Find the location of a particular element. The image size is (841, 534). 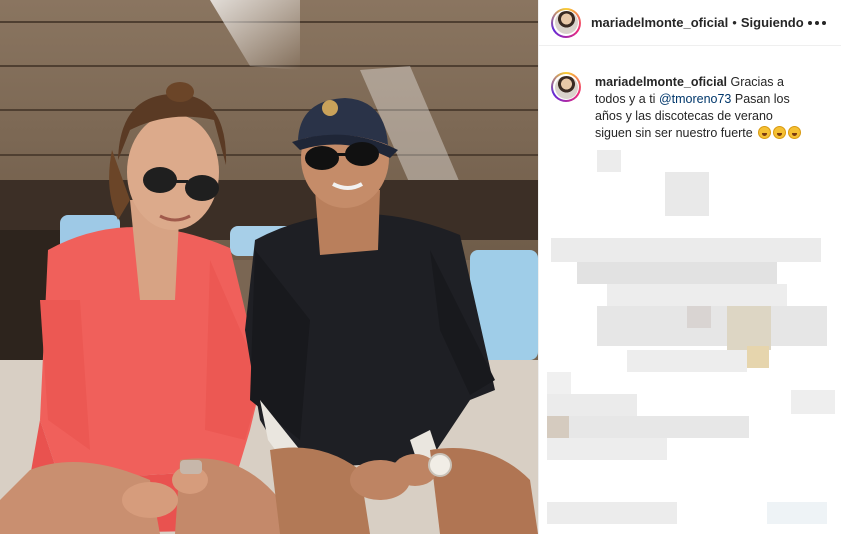

post-header: mariadelmonte_oficial • Siguiendo is located at coordinates (690, 23).